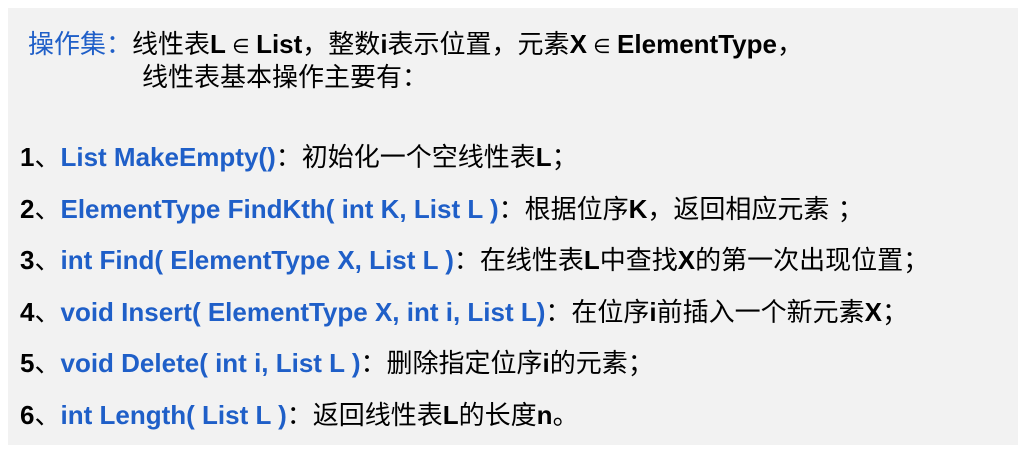 This screenshot has width=1020, height=455. Describe the element at coordinates (257, 260) in the screenshot. I see `operation-signature: int Find( ElementType X, List L )` at that location.